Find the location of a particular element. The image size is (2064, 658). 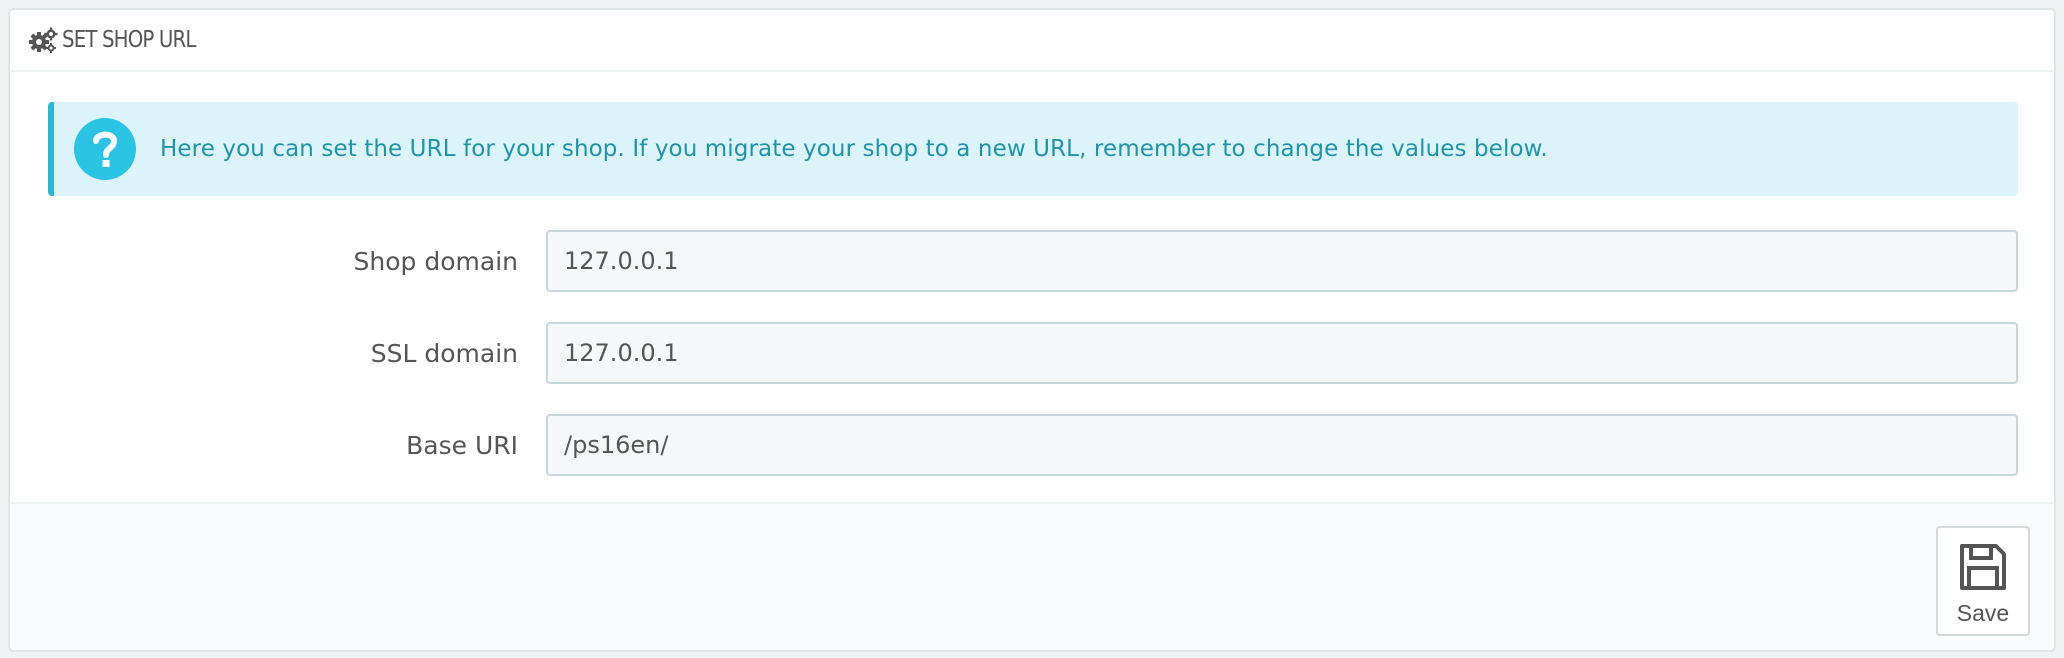

panel-title: SET SHOP URL is located at coordinates (129, 40).